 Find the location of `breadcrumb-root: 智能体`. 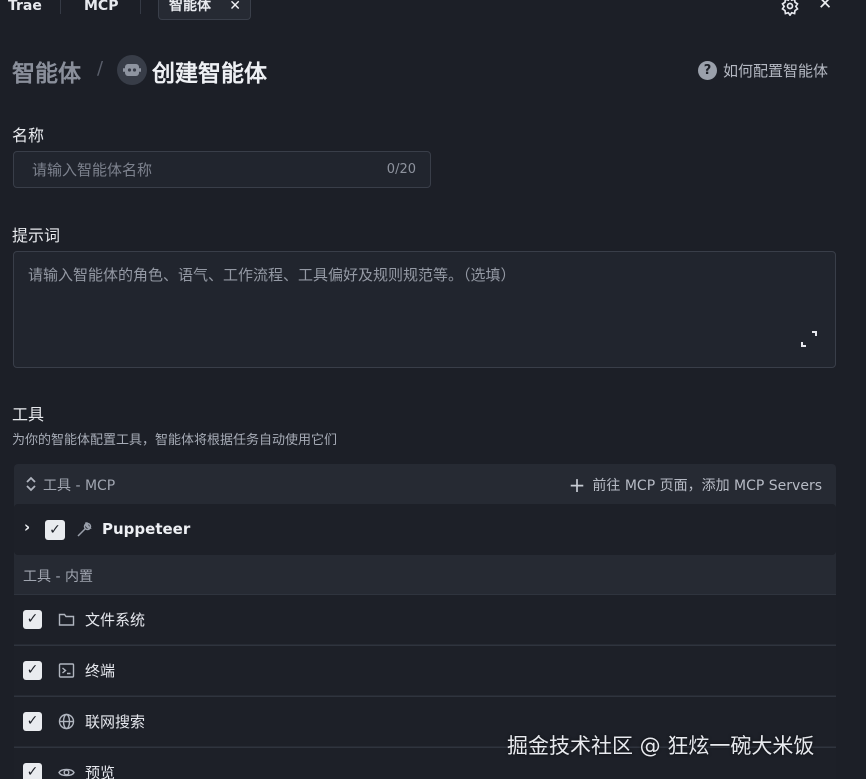

breadcrumb-root: 智能体 is located at coordinates (46, 71).